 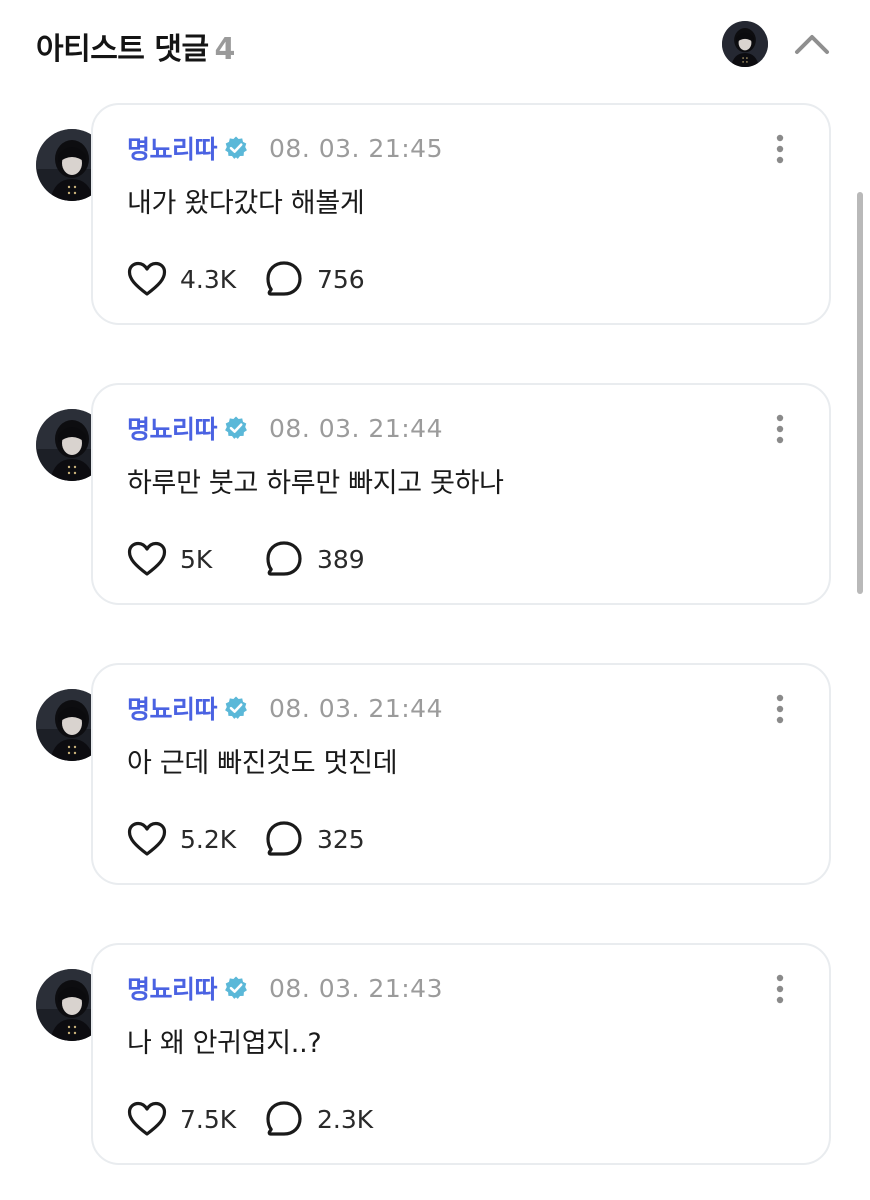 I want to click on reply-button: 756, so click(x=323, y=279).